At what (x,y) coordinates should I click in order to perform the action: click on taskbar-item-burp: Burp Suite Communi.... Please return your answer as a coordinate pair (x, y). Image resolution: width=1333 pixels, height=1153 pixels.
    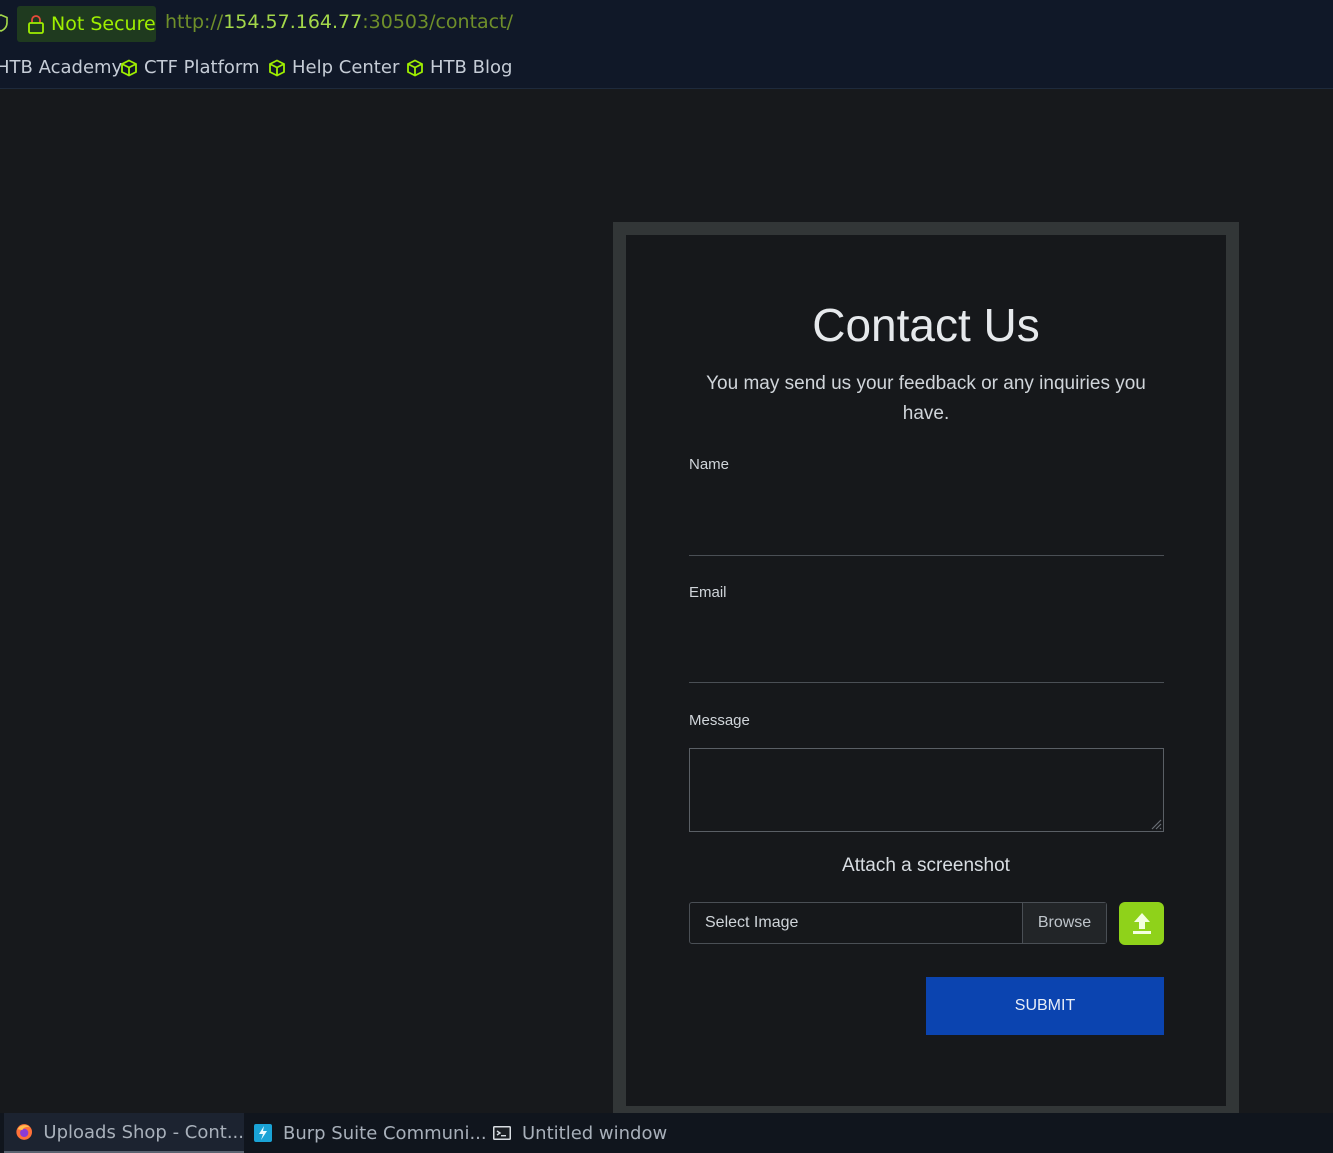
    Looking at the image, I should click on (370, 1133).